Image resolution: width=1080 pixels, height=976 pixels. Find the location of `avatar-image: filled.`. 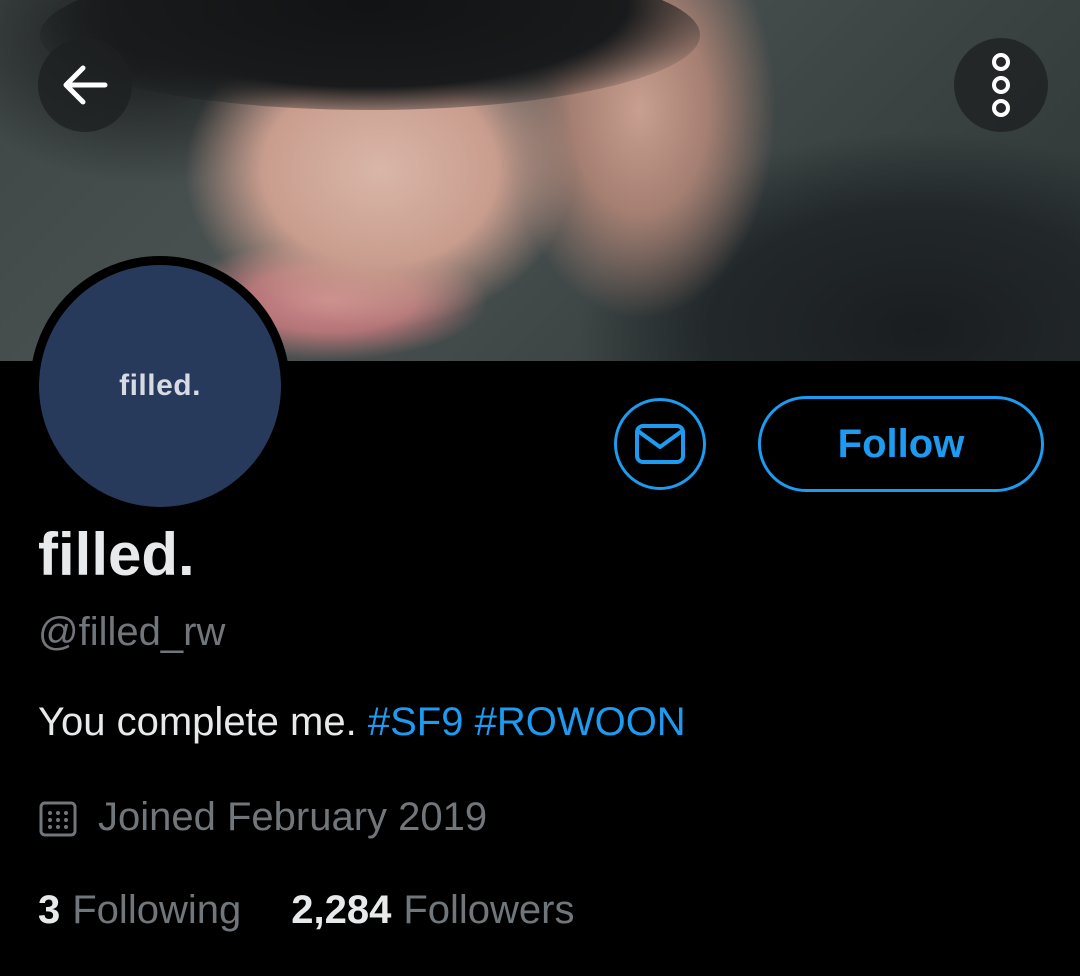

avatar-image: filled. is located at coordinates (160, 386).